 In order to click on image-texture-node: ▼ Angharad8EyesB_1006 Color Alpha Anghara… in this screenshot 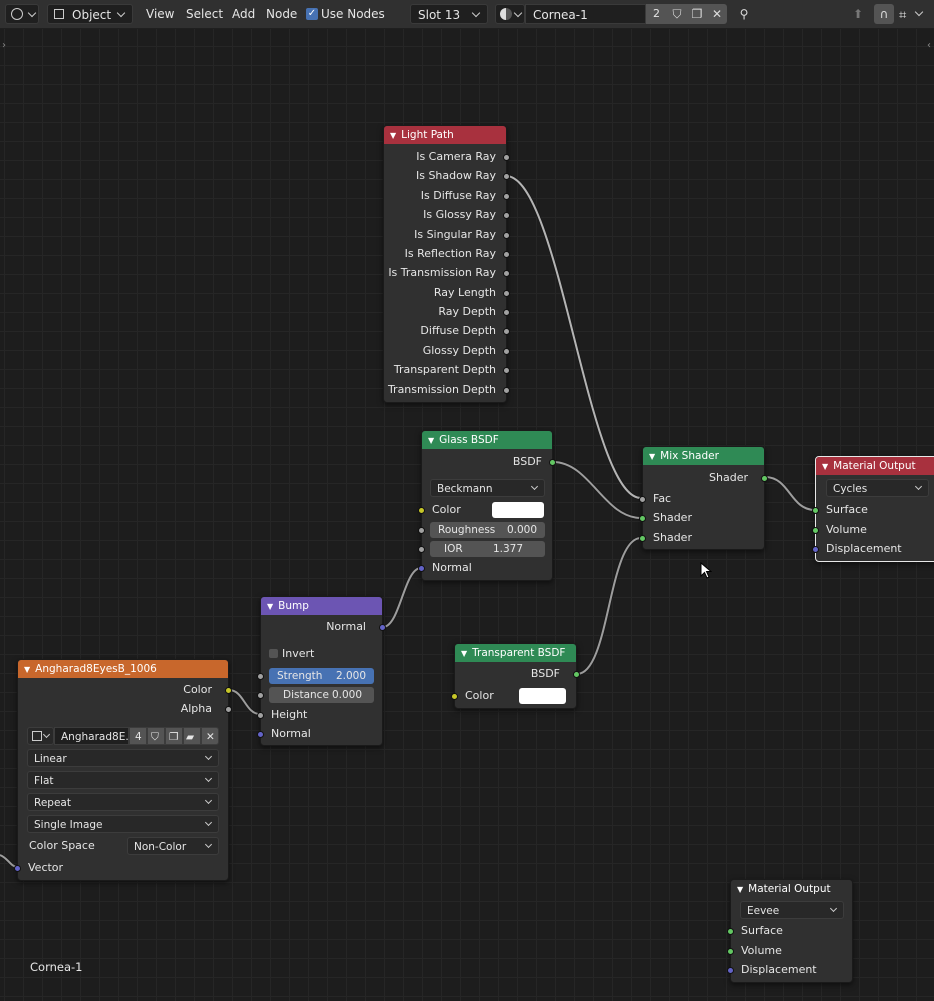, I will do `click(123, 770)`.